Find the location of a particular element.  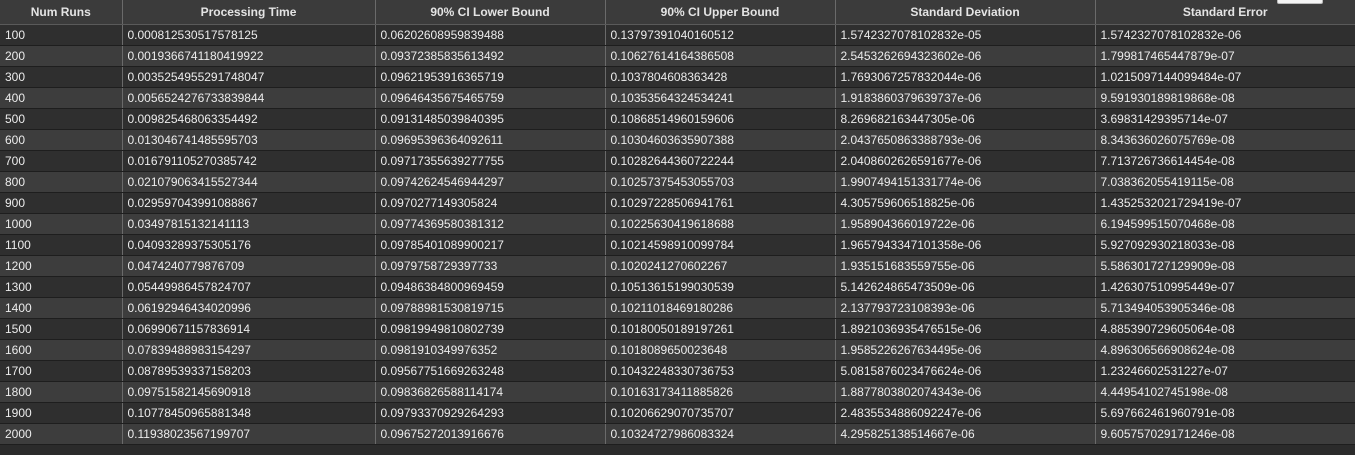

cell-ci-upper-bound: 0.1037804608363428 is located at coordinates (720, 77).